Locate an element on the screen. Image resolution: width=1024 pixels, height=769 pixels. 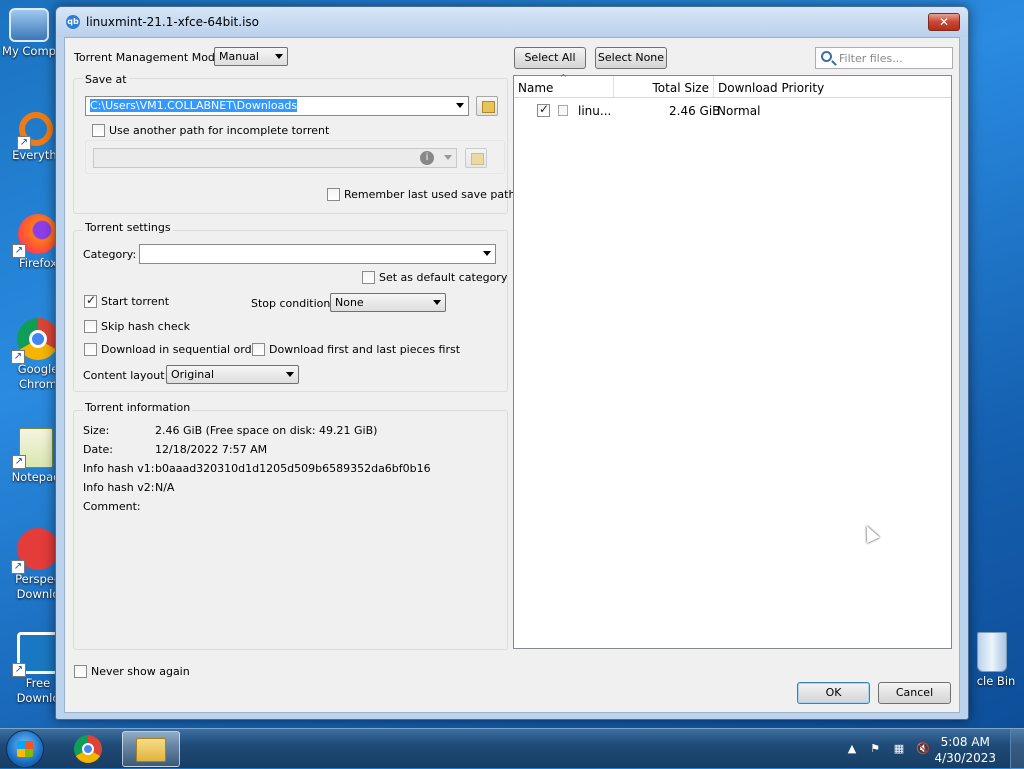
info-hash-v2-value: N/A is located at coordinates (165, 487).